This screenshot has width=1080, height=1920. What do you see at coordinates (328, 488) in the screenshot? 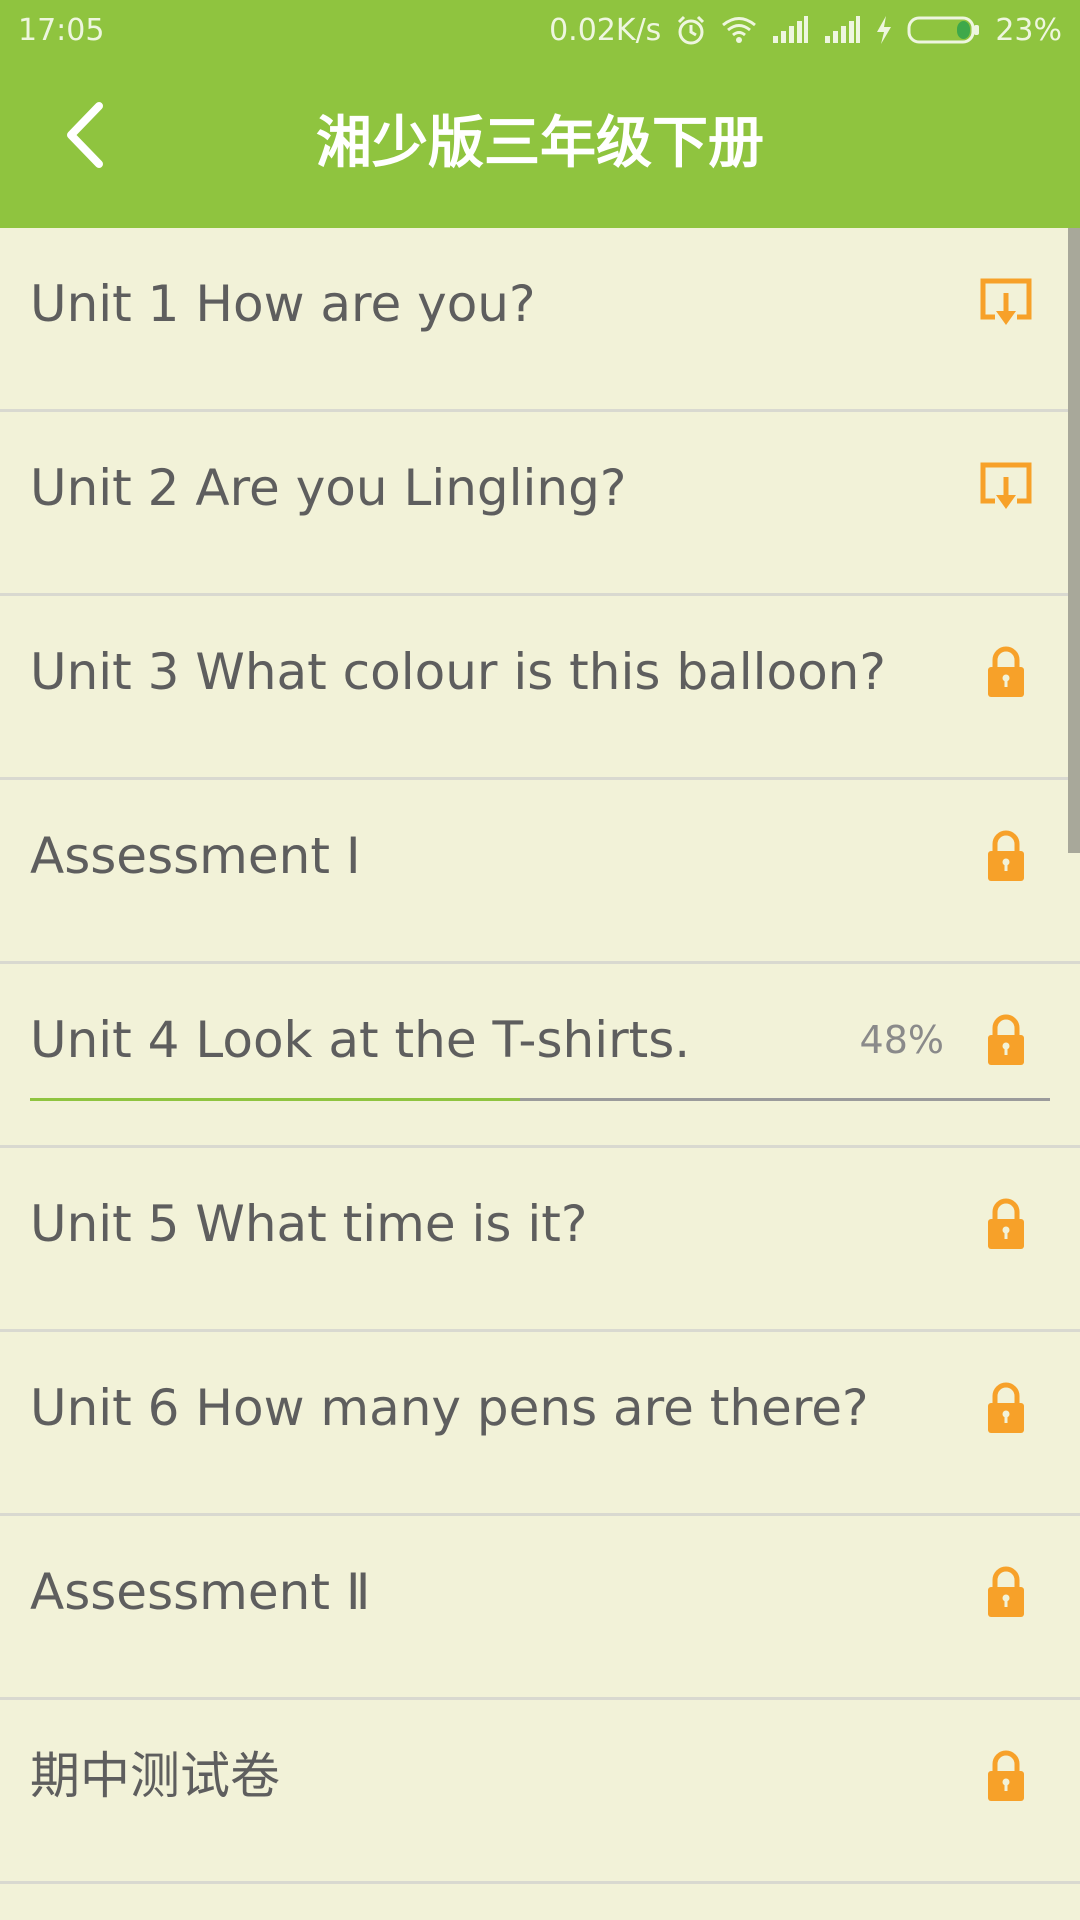
I see `list-item-label: Unit 2 Are you Lingling?` at bounding box center [328, 488].